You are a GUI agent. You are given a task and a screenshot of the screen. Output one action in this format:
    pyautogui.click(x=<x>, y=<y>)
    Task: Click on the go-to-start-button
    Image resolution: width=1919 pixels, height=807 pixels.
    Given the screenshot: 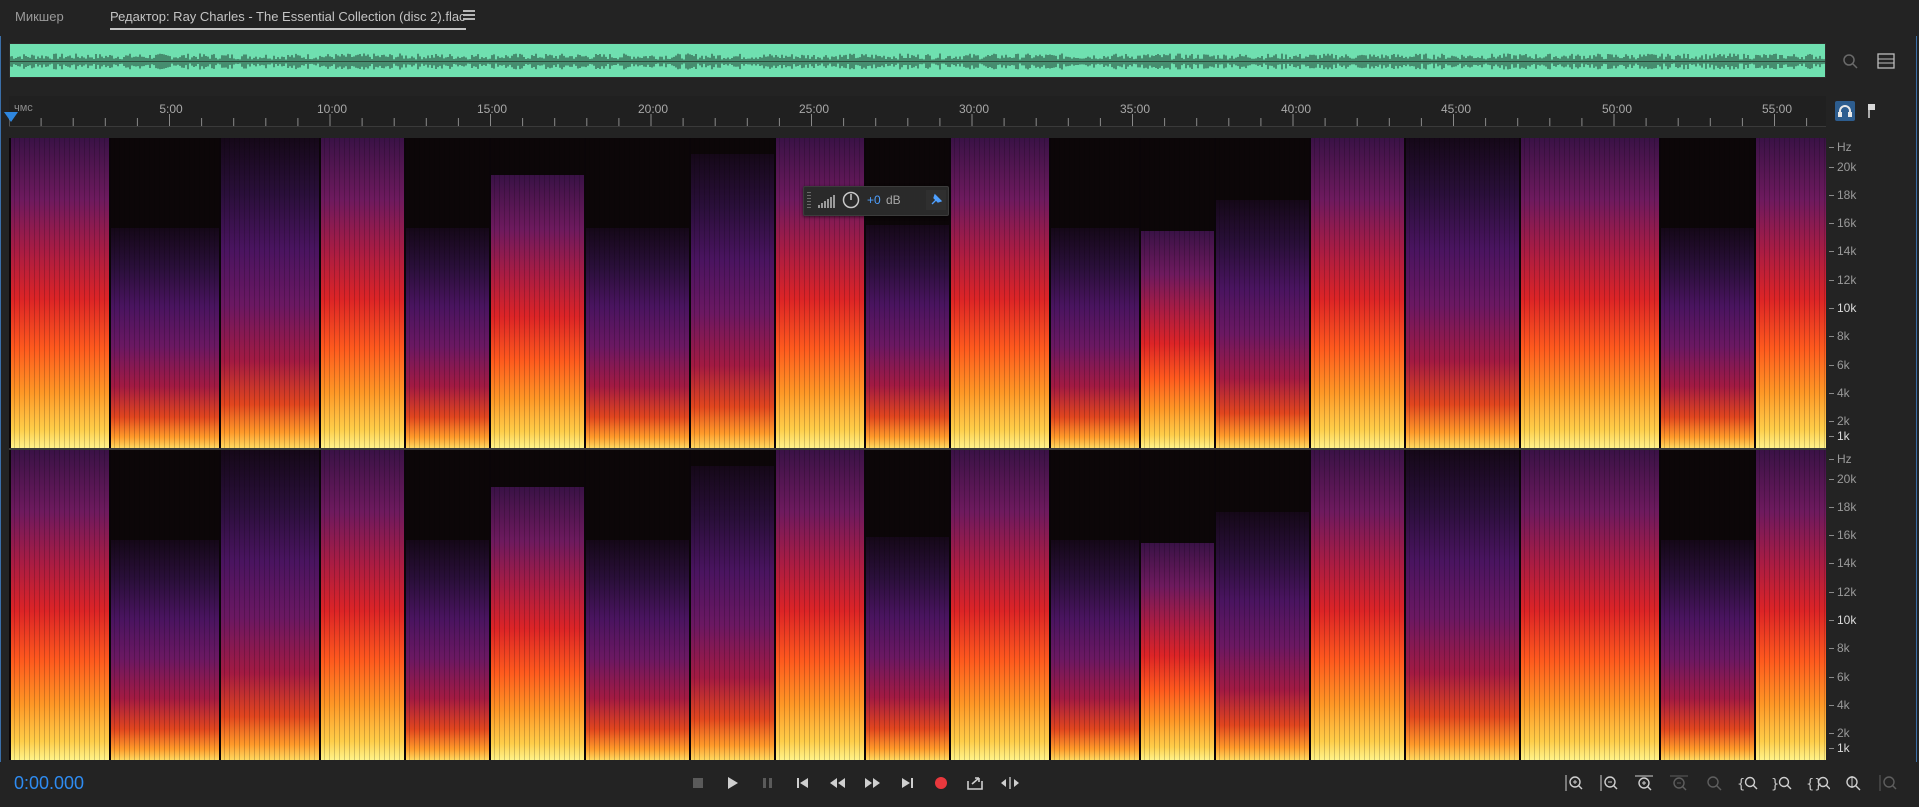 What is the action you would take?
    pyautogui.click(x=803, y=783)
    